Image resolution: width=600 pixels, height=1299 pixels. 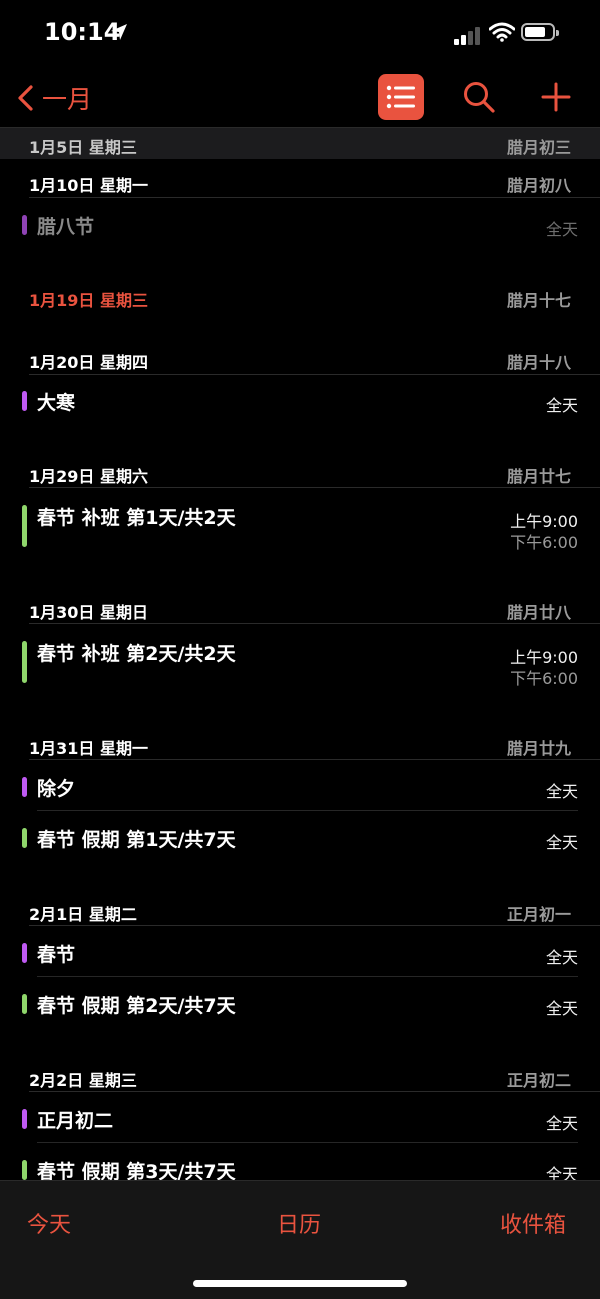 What do you see at coordinates (75, 1121) in the screenshot?
I see `event-title: 正月初二` at bounding box center [75, 1121].